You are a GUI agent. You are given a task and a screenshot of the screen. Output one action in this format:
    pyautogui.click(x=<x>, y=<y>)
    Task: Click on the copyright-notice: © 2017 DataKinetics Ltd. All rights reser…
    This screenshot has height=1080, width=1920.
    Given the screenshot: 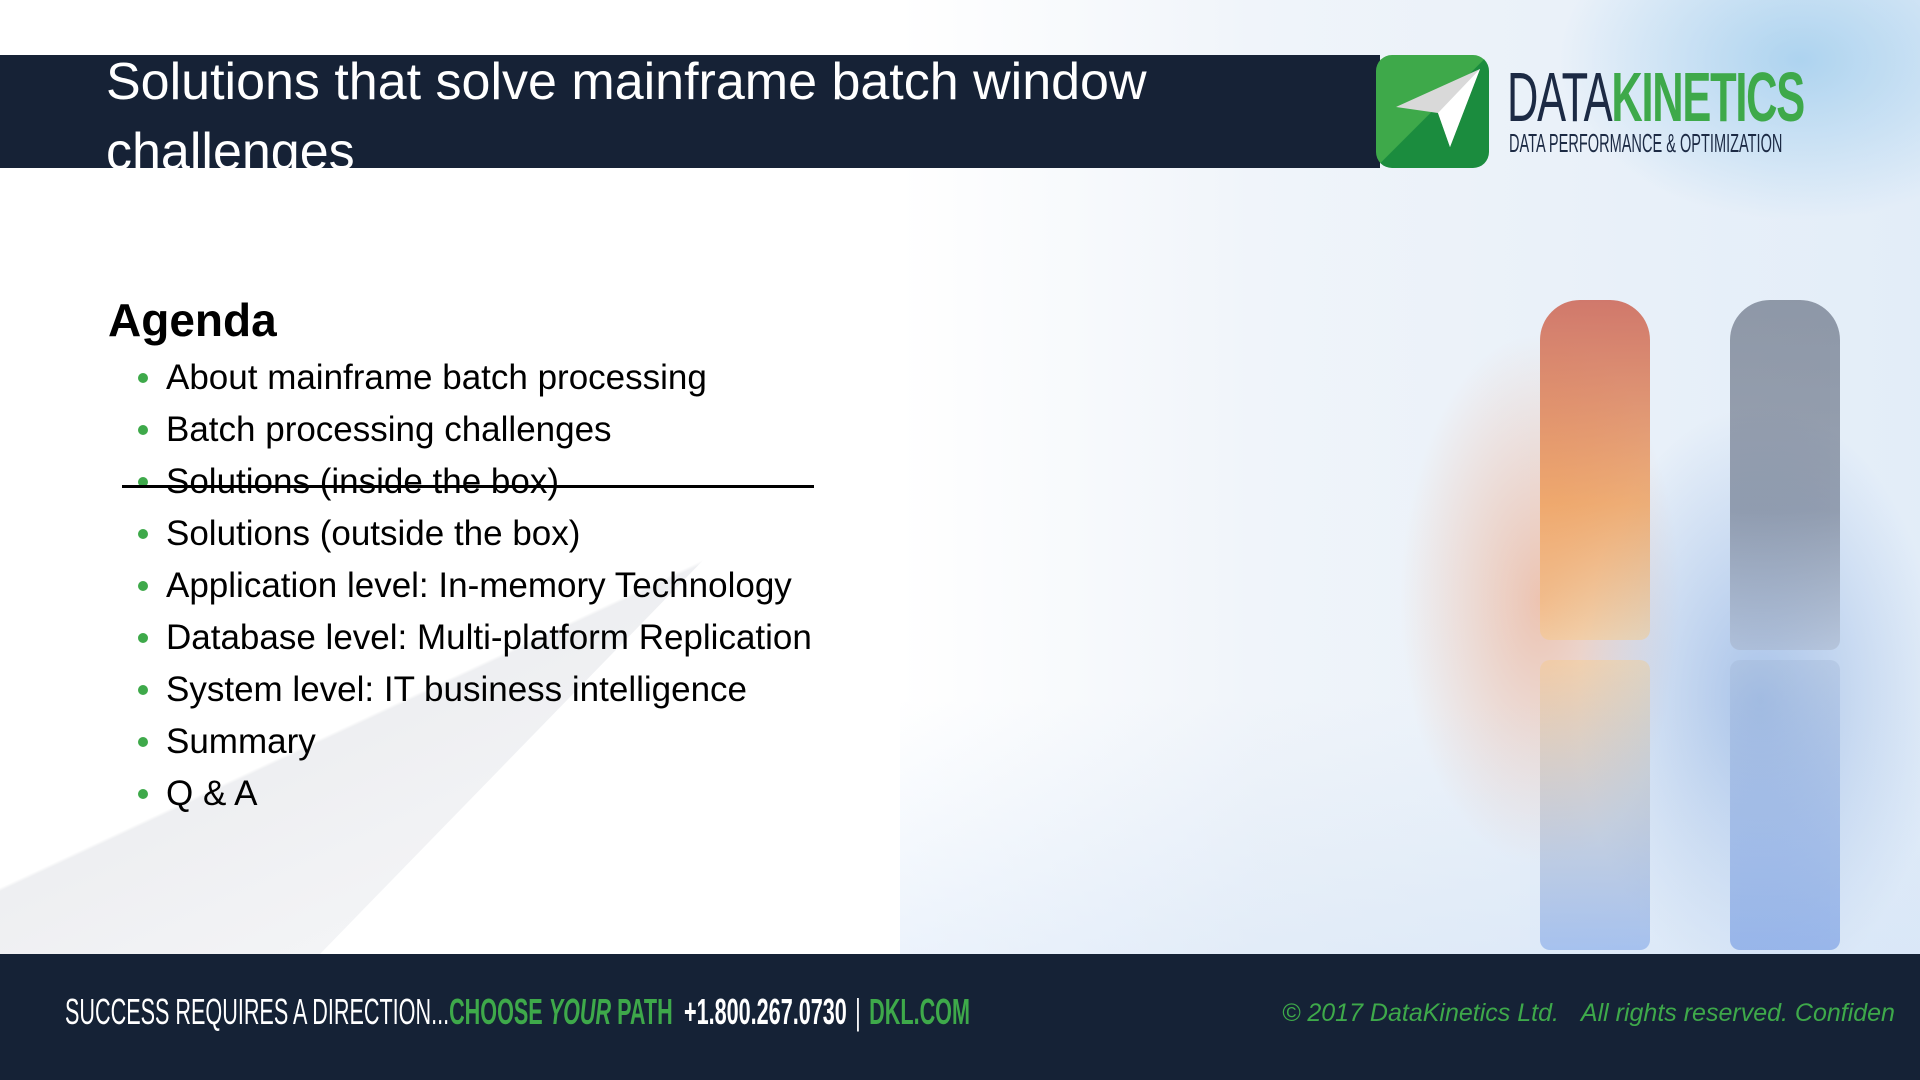 What is the action you would take?
    pyautogui.click(x=1588, y=1013)
    